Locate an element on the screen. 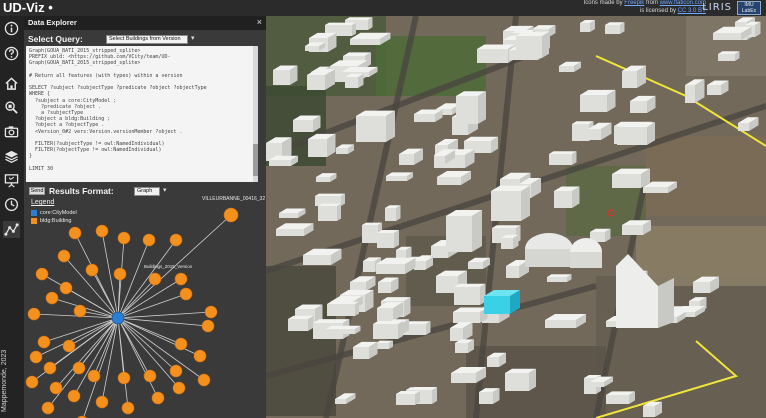 This screenshot has height=418, width=766. query-select: Select Buildings from Version is located at coordinates (147, 39).